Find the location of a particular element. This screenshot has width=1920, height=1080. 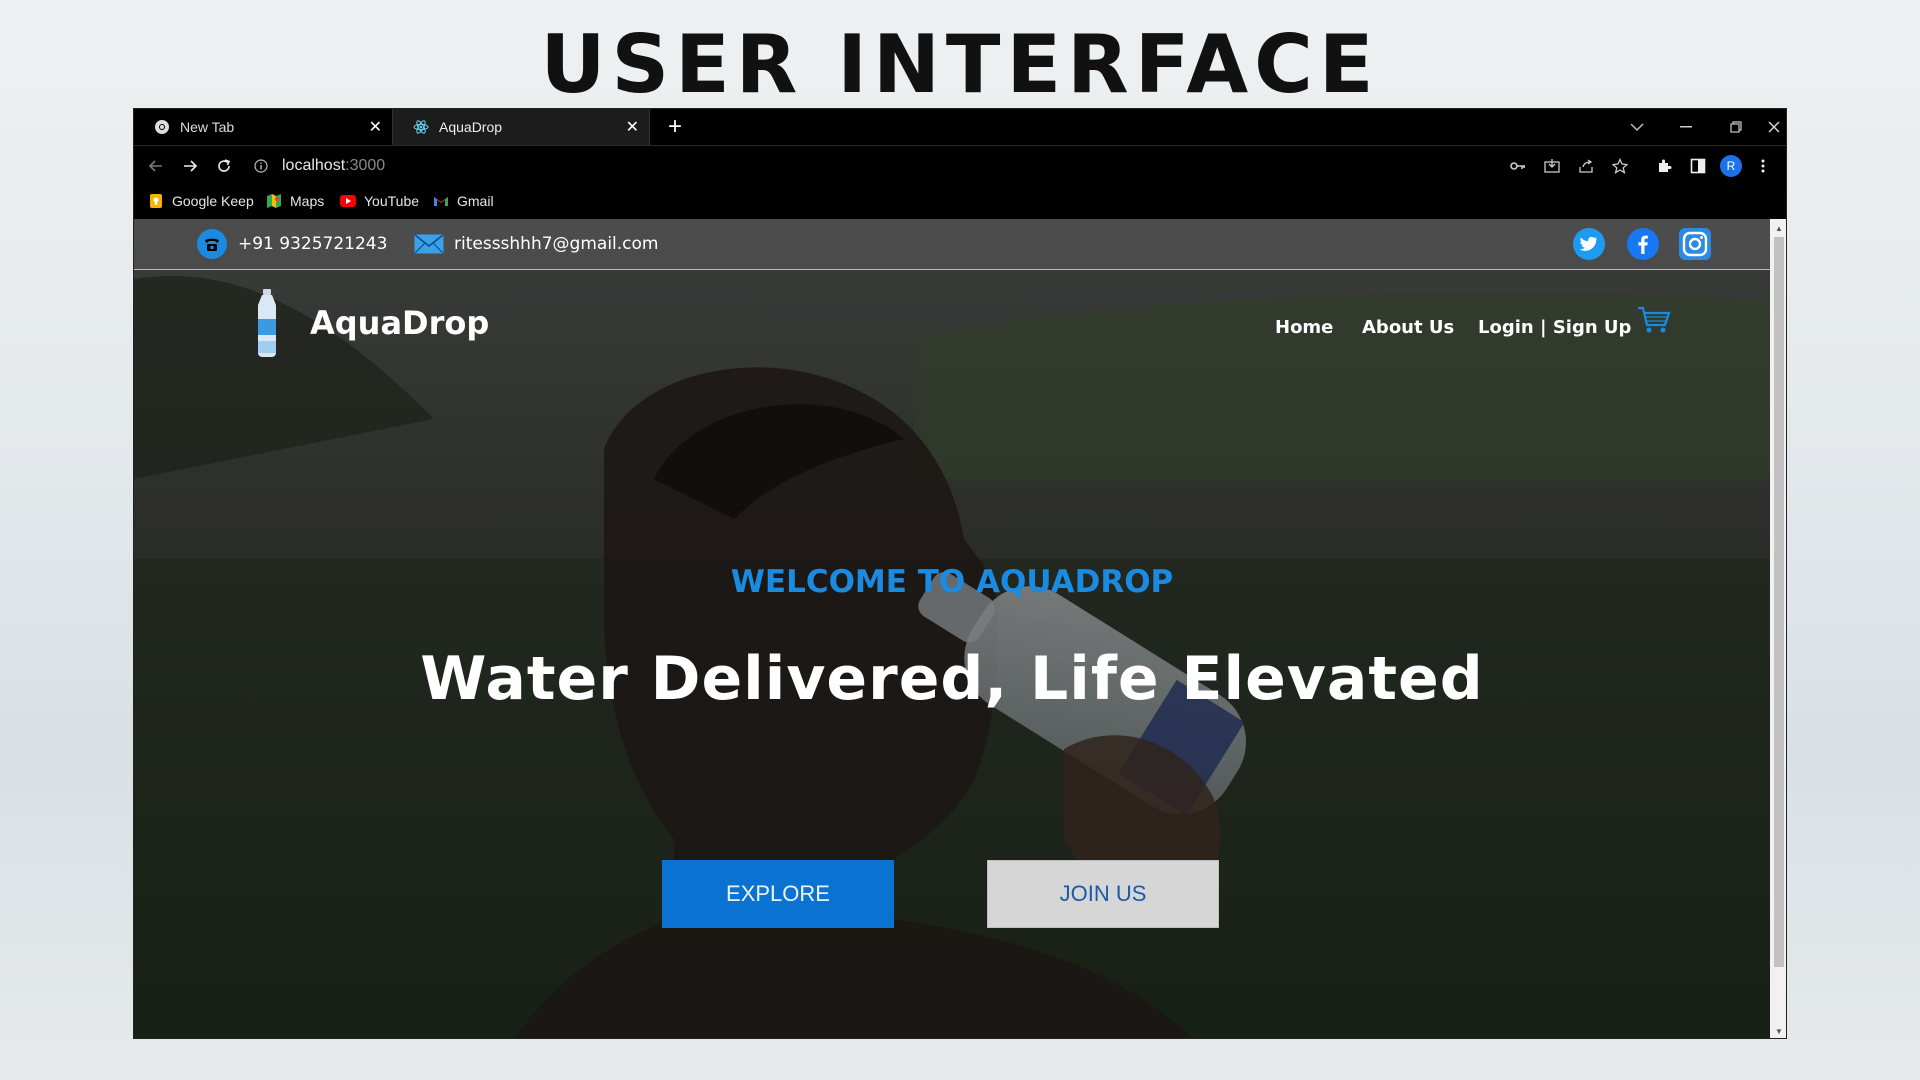

brand-name: AquaDrop is located at coordinates (400, 323).